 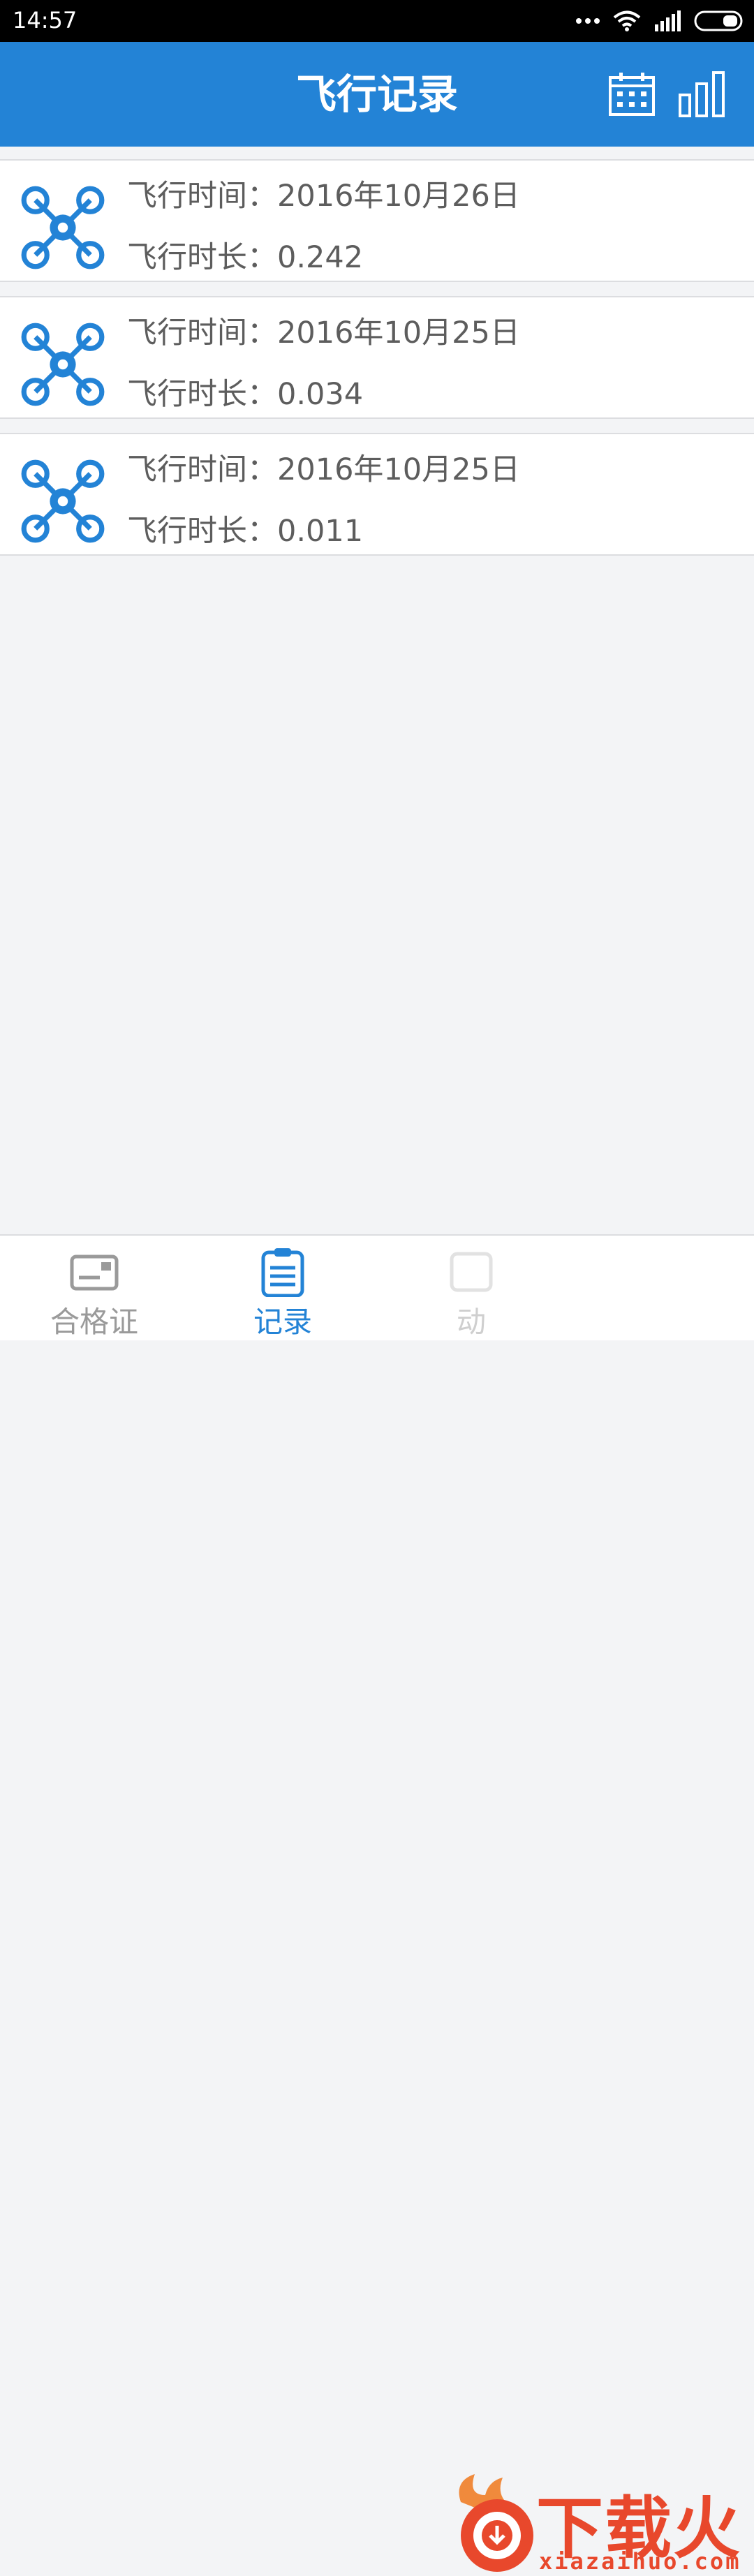 I want to click on more-dots-icon, so click(x=588, y=21).